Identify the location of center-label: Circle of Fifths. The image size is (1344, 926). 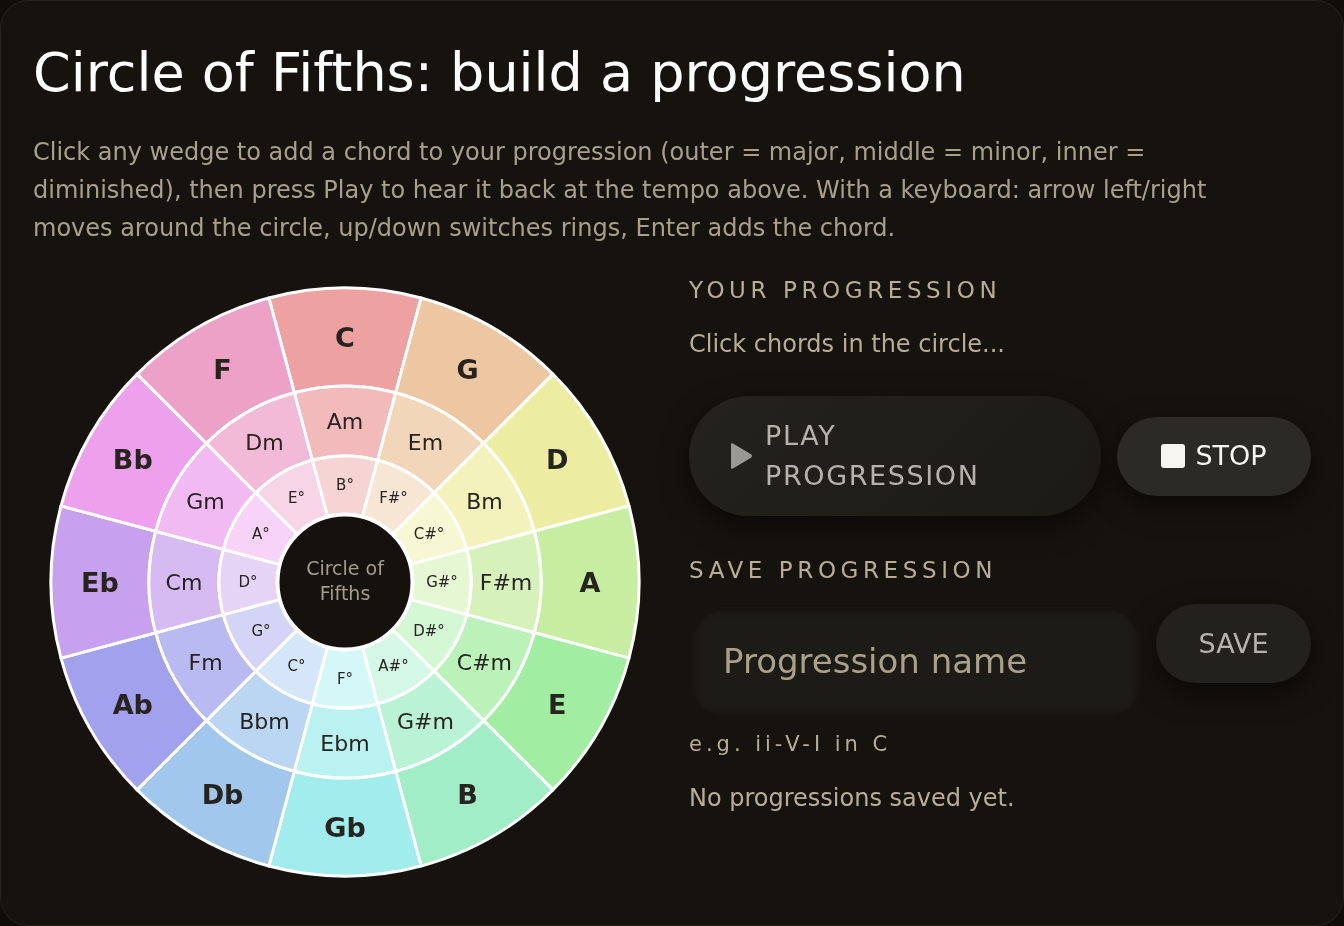
(345, 581).